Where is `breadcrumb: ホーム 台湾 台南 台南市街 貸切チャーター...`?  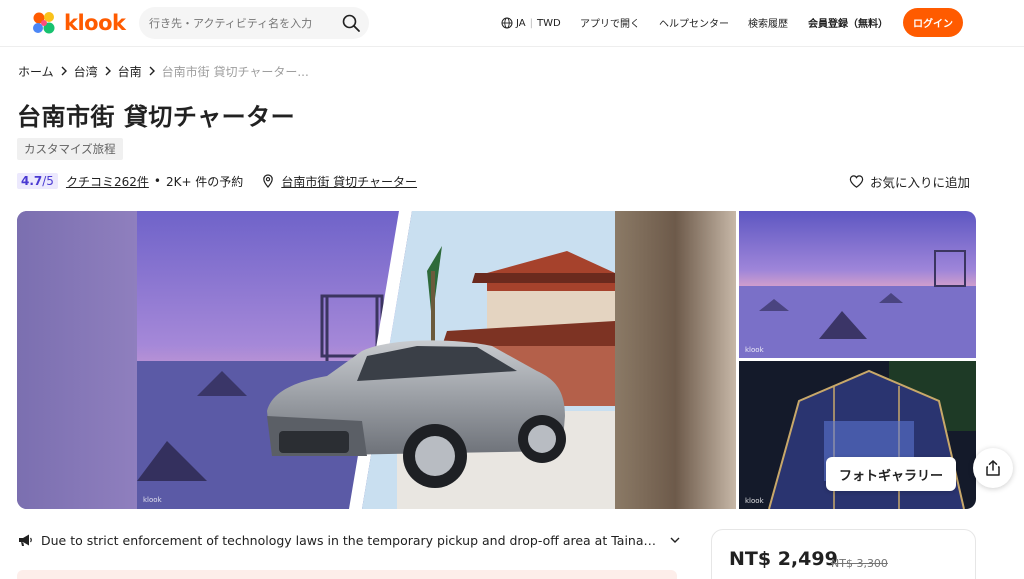 breadcrumb: ホーム 台湾 台南 台南市街 貸切チャーター... is located at coordinates (163, 71).